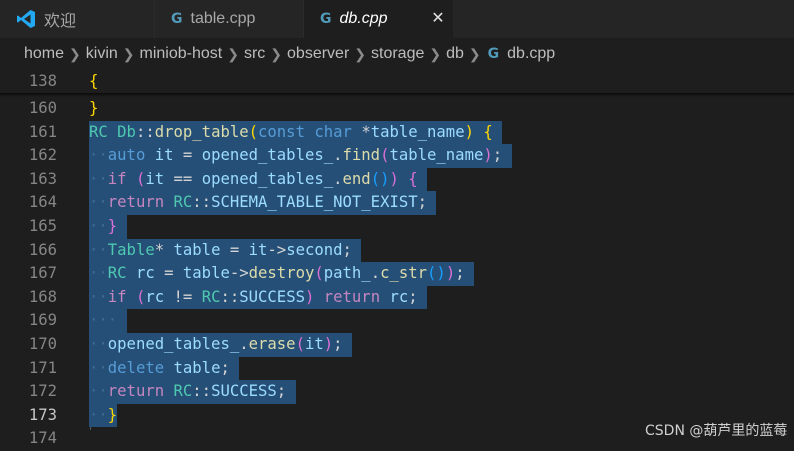  I want to click on watermark: CSDN @葫芦里的蓝莓, so click(716, 431).